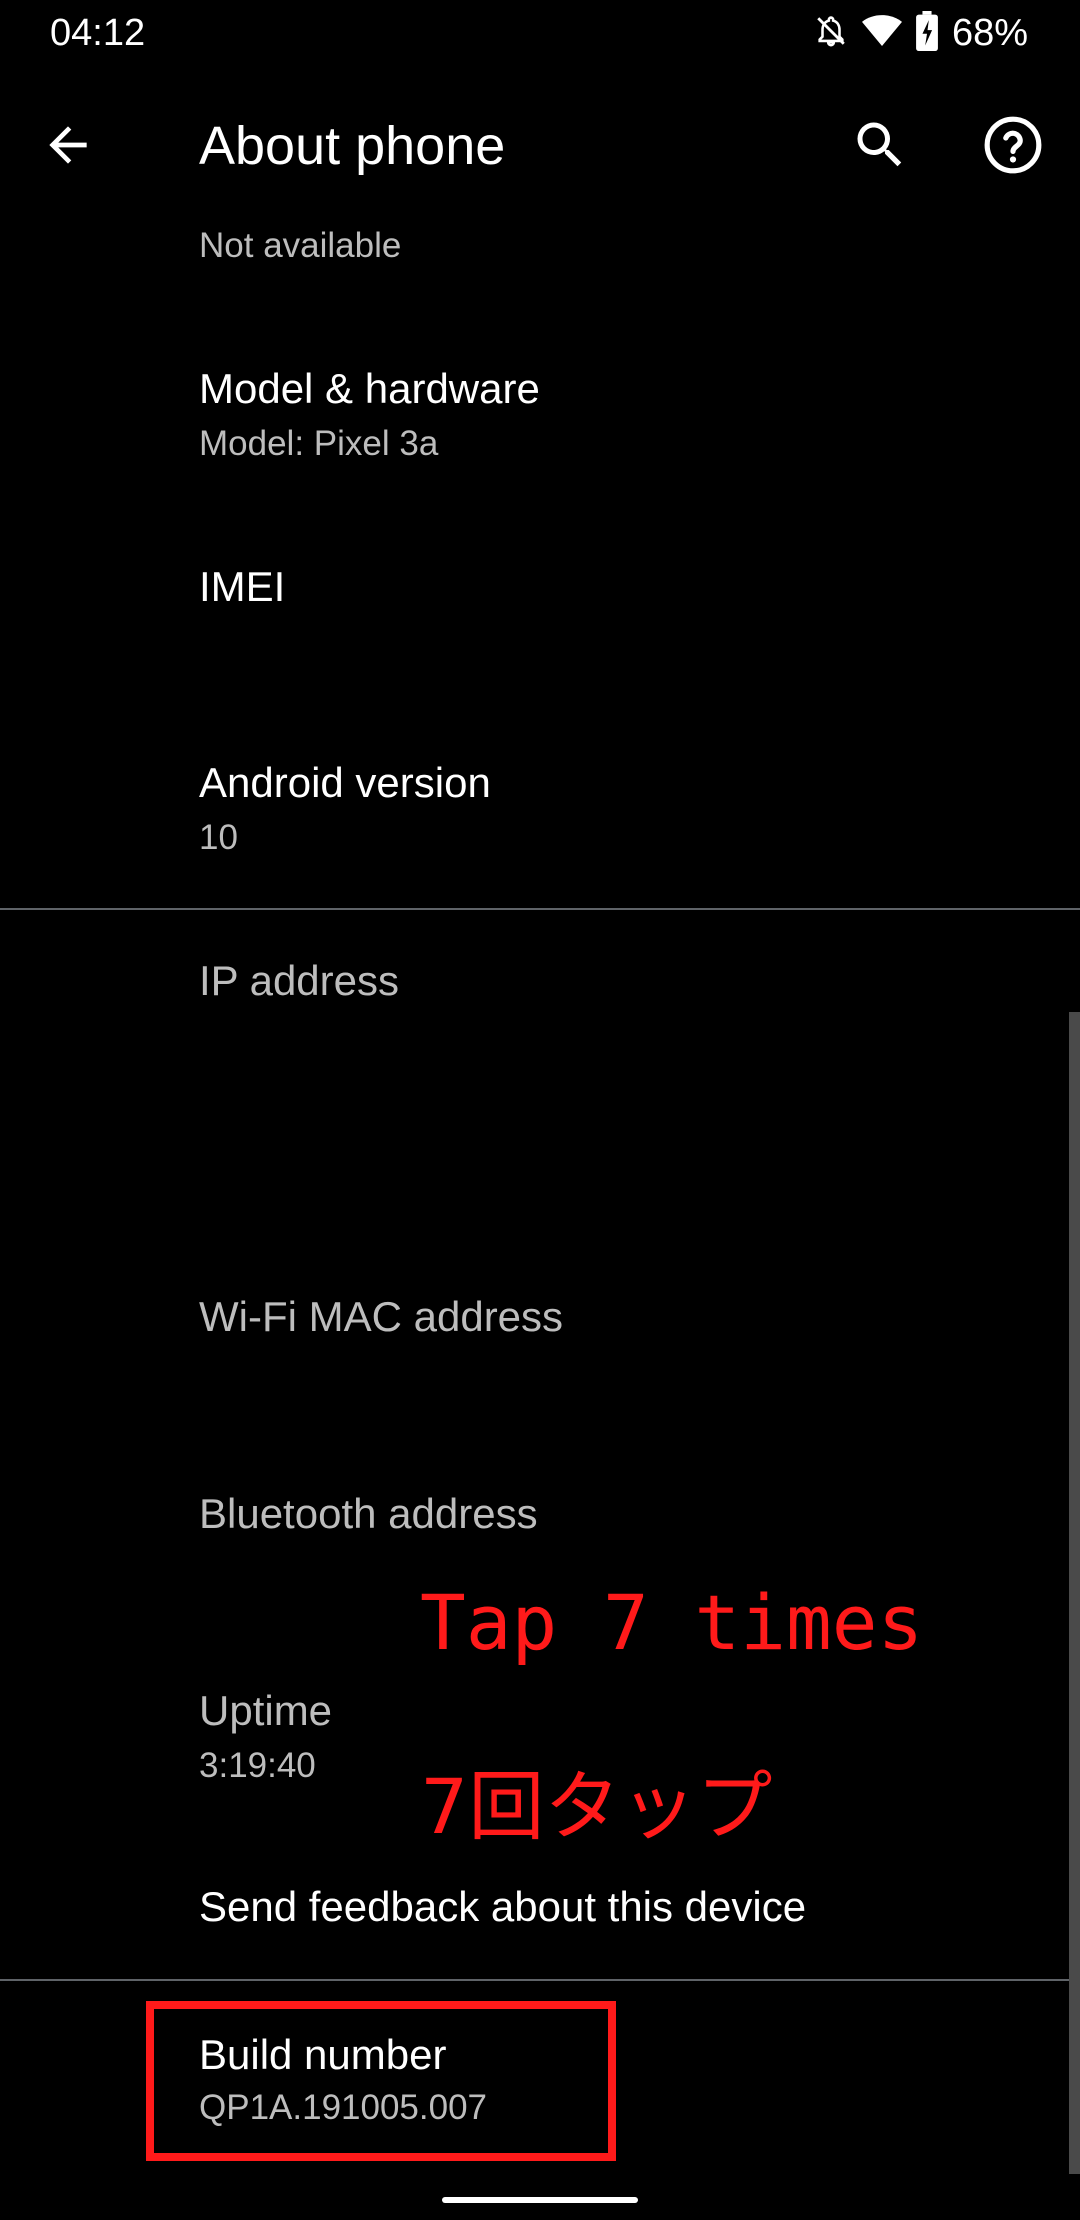 Image resolution: width=1080 pixels, height=2220 pixels. I want to click on status-icons: 68%, so click(921, 33).